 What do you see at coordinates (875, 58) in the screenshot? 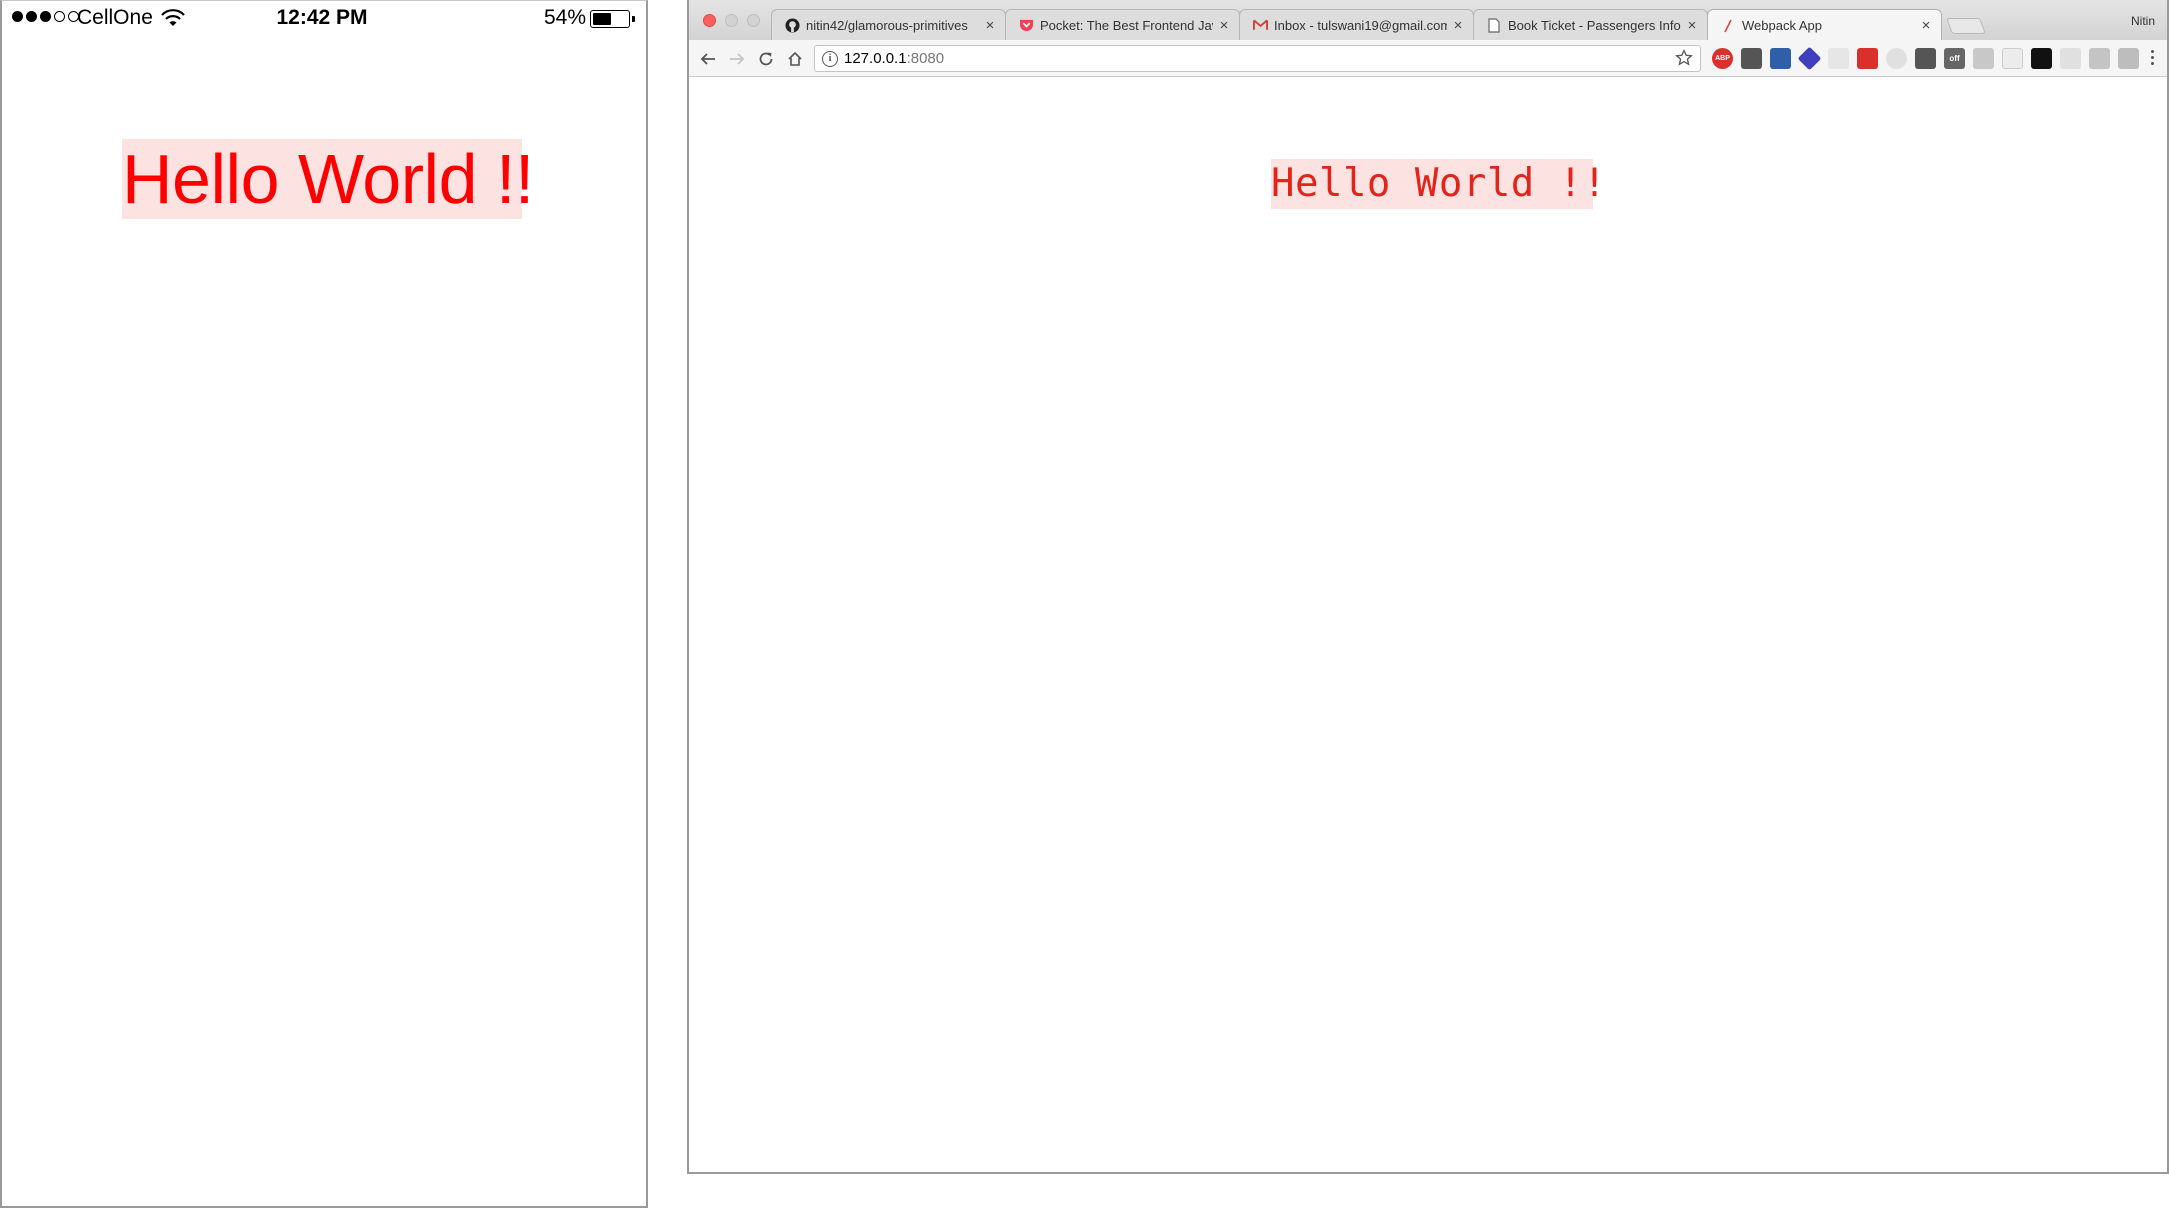
I see `url-host: 127.0.0.1` at bounding box center [875, 58].